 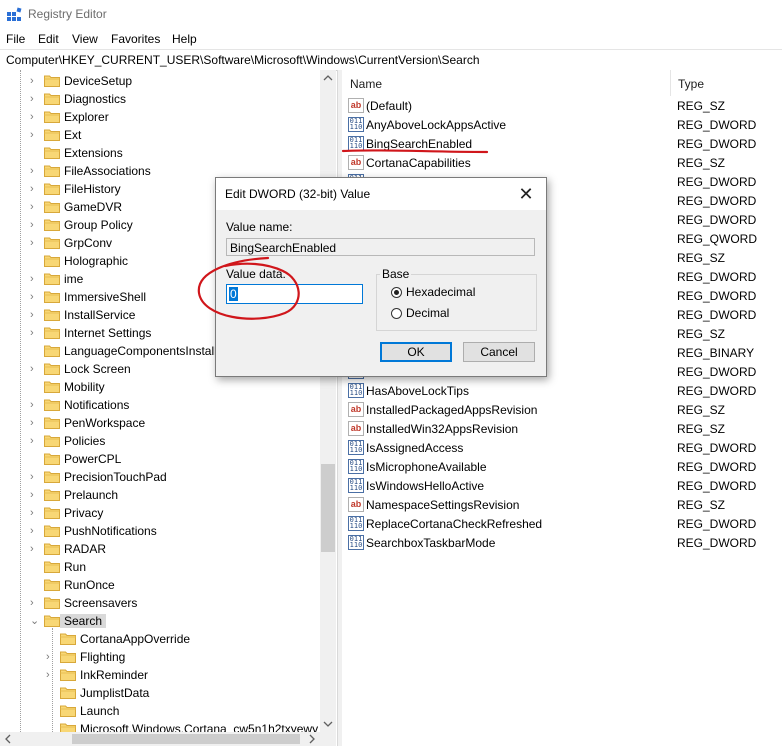 What do you see at coordinates (442, 429) in the screenshot?
I see `value-name: InstalledWin32AppsRevision` at bounding box center [442, 429].